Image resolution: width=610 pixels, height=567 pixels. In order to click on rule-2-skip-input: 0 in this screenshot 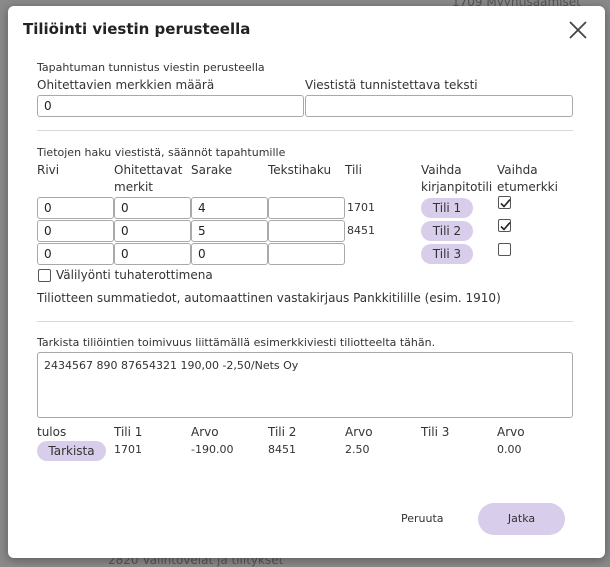, I will do `click(152, 231)`.